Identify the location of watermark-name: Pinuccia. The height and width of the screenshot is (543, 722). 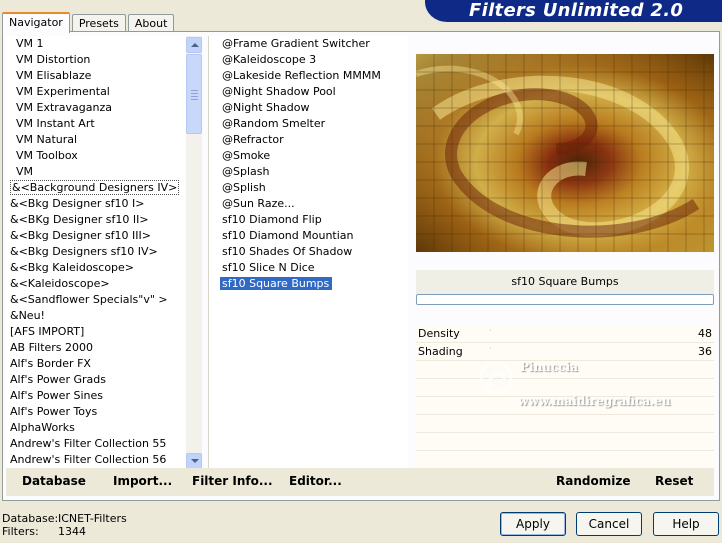
(549, 367).